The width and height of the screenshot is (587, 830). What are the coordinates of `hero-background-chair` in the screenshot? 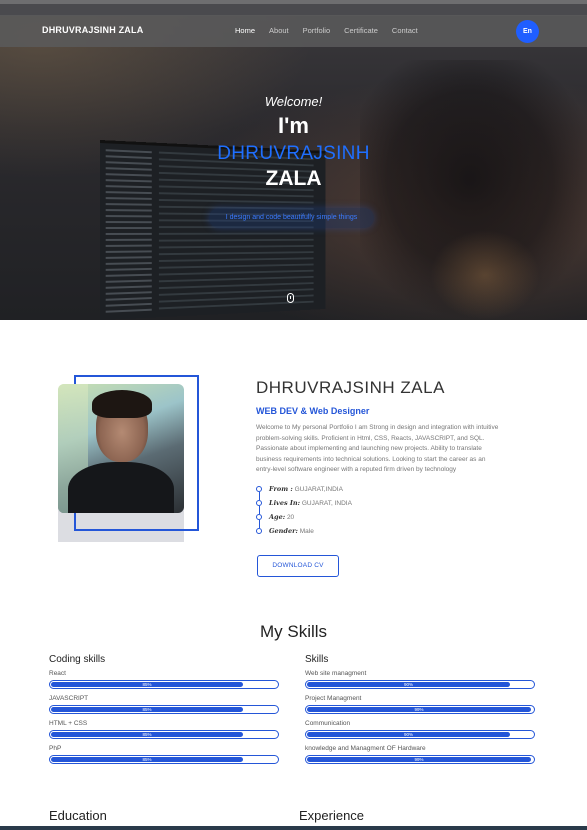 It's located at (485, 275).